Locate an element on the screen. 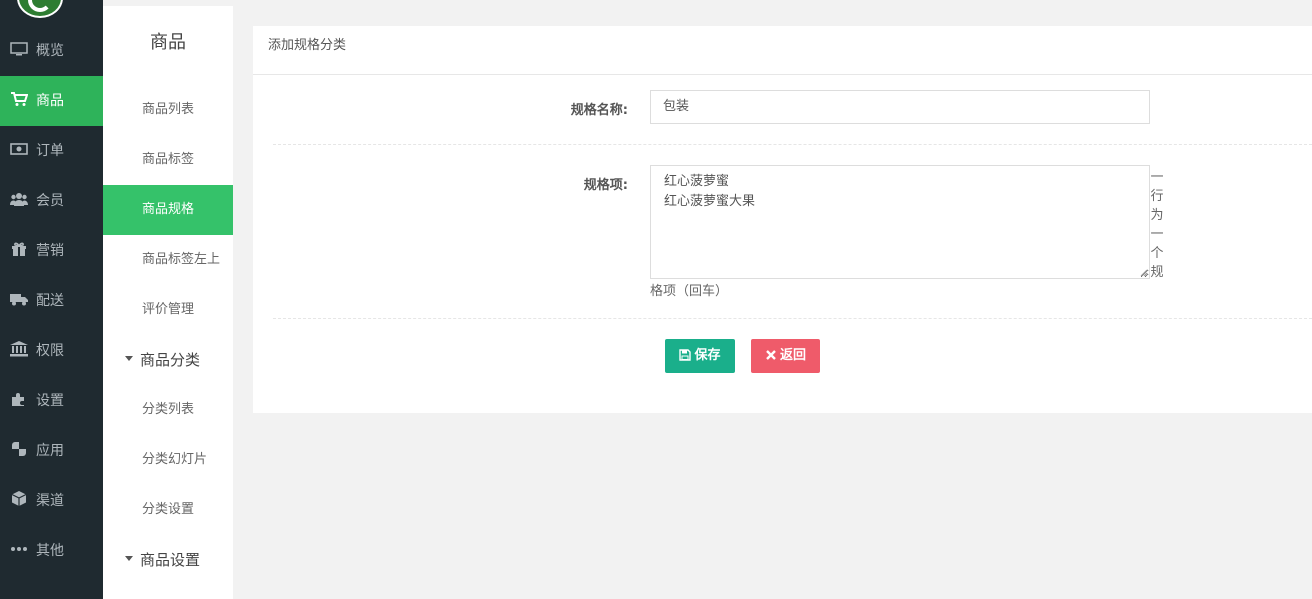 The image size is (1312, 599). spec-name-label: 规格名称: is located at coordinates (599, 110).